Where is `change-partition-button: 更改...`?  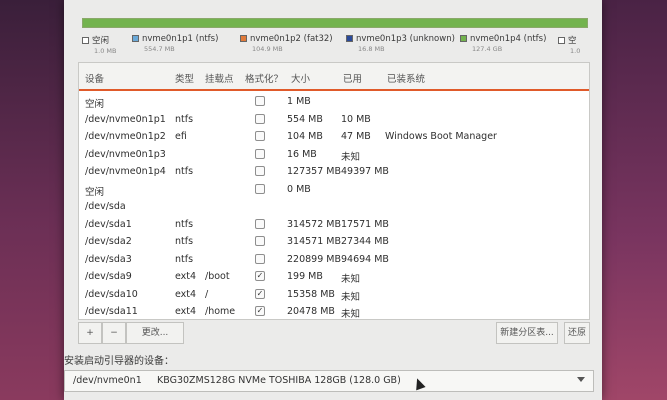
change-partition-button: 更改... is located at coordinates (155, 333).